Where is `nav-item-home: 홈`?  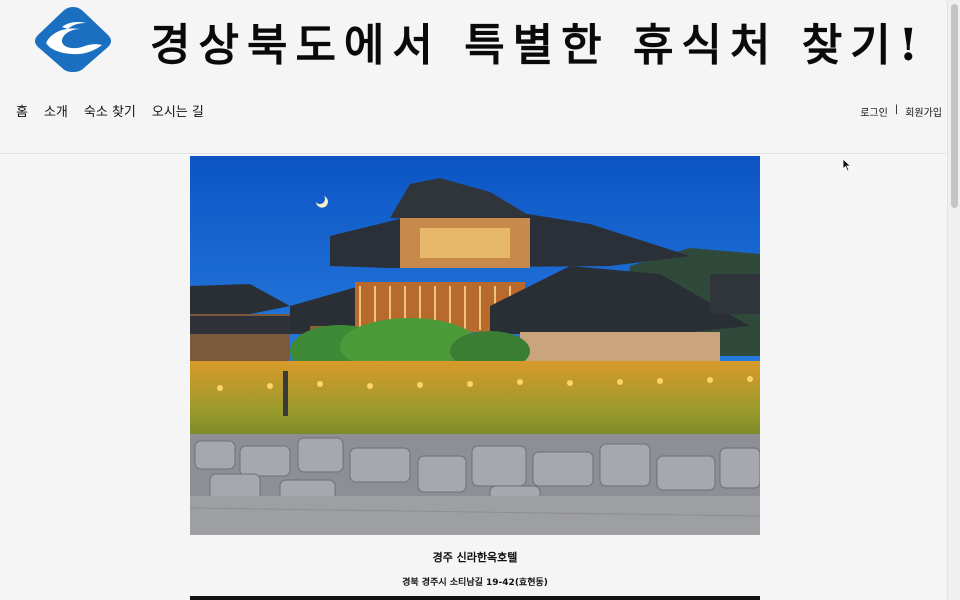 nav-item-home: 홈 is located at coordinates (22, 110).